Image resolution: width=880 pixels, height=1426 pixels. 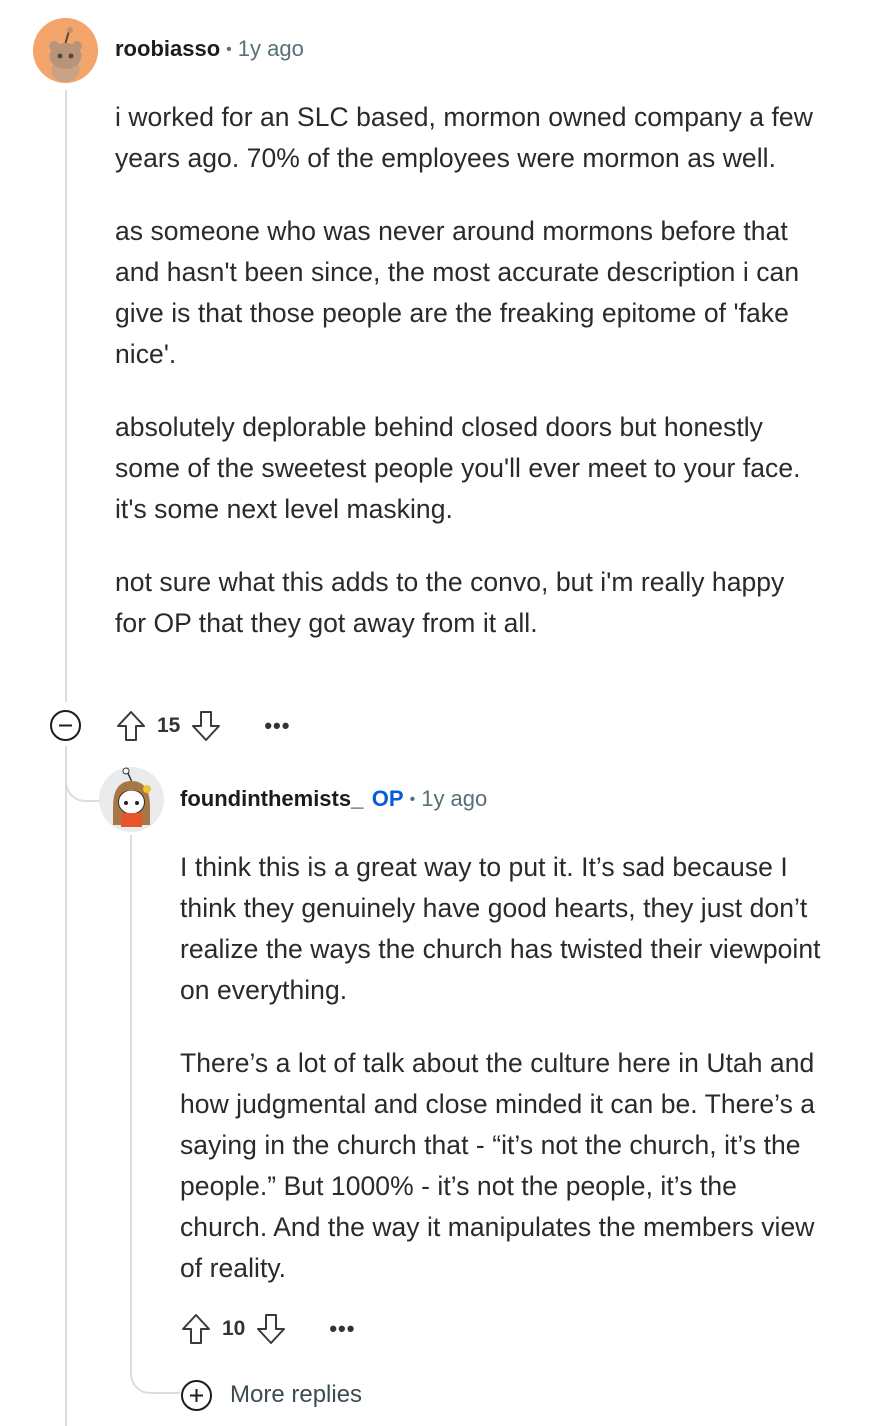 I want to click on collapse-button, so click(x=65, y=725).